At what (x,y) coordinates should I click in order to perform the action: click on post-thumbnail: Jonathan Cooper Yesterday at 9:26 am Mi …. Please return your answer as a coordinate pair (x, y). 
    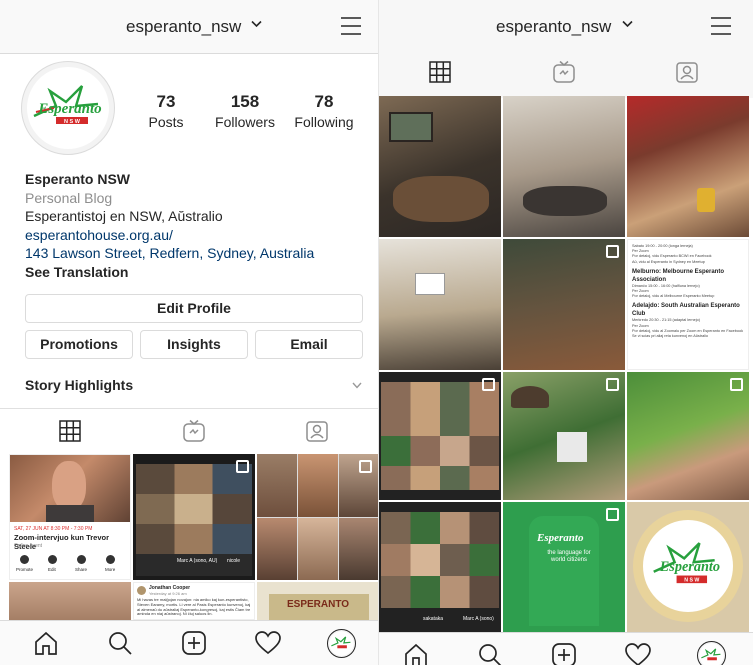
    Looking at the image, I should click on (194, 601).